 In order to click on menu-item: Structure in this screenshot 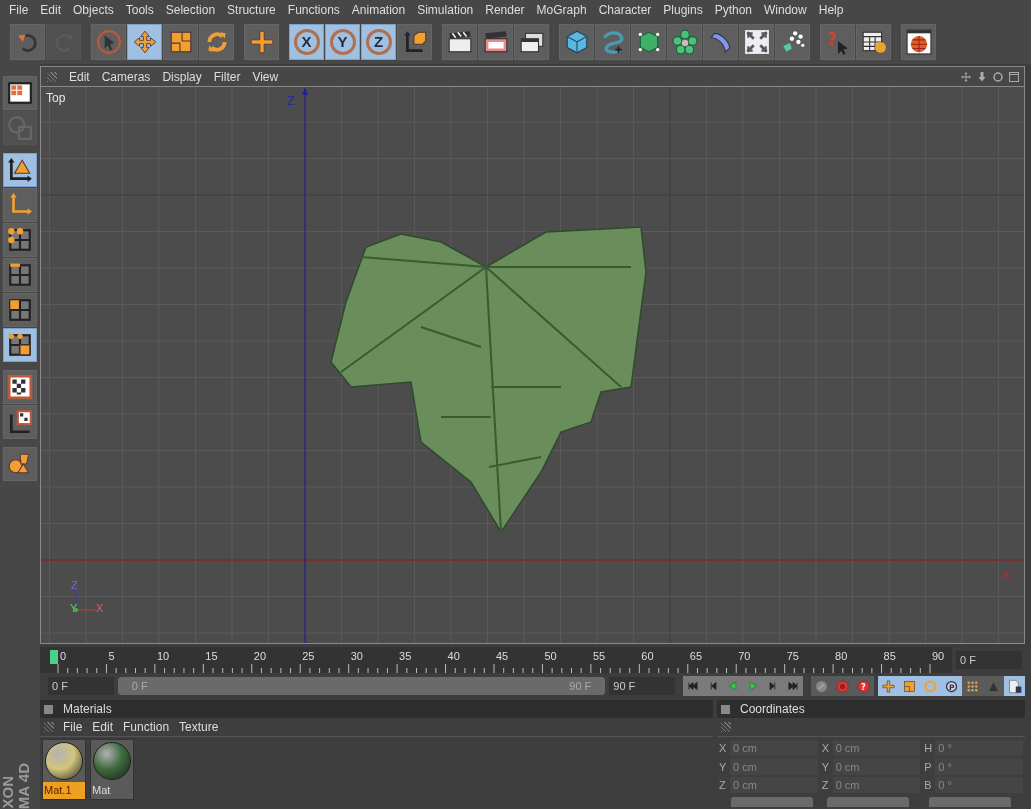, I will do `click(251, 10)`.